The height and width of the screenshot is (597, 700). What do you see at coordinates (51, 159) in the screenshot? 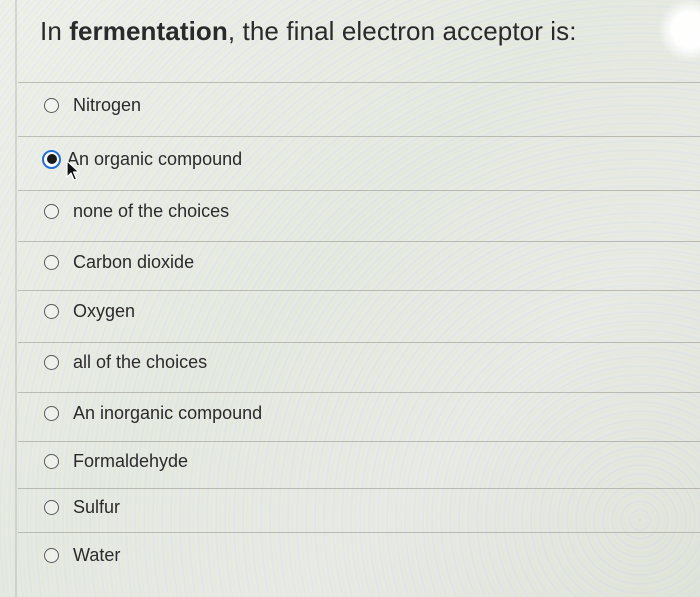
I see `radio-button-selected` at bounding box center [51, 159].